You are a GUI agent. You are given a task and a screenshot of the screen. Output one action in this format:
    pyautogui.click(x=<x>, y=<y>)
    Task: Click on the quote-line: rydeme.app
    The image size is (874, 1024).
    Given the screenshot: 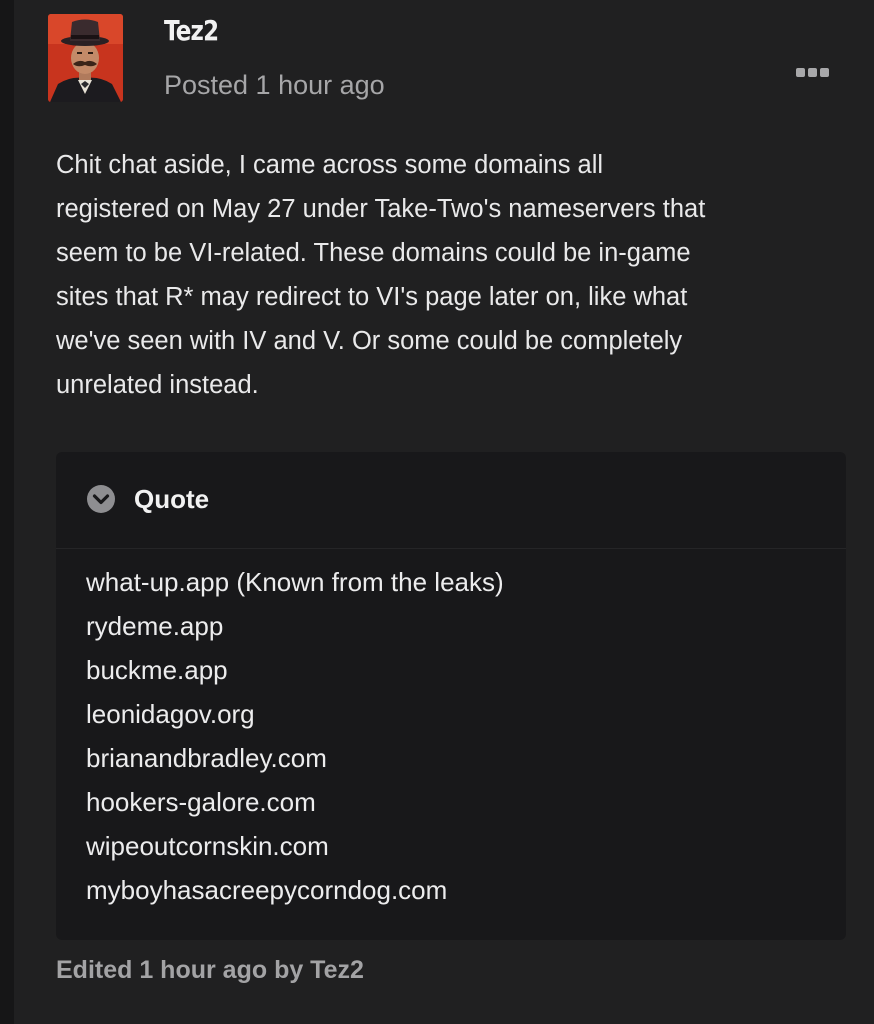 What is the action you would take?
    pyautogui.click(x=155, y=626)
    